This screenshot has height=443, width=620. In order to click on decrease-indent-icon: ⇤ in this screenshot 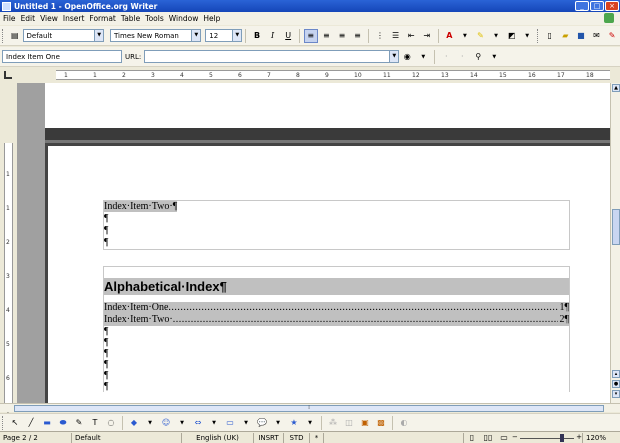, I will do `click(411, 36)`.